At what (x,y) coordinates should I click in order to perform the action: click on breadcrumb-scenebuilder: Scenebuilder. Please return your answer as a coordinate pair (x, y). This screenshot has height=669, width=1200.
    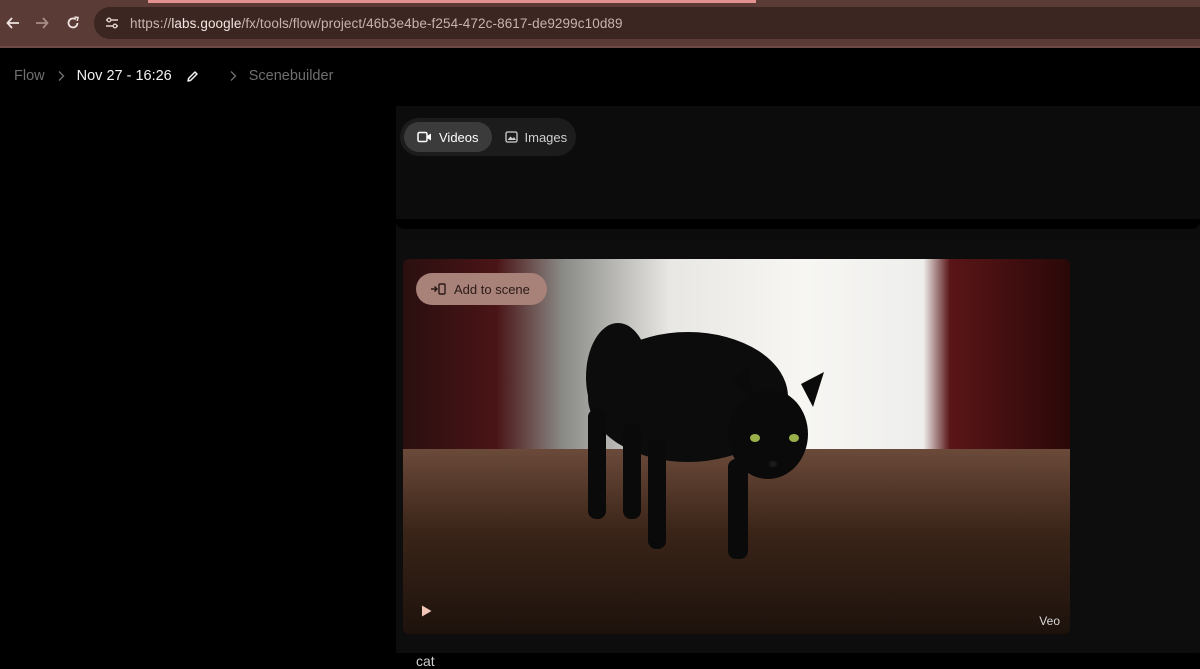
    Looking at the image, I should click on (291, 76).